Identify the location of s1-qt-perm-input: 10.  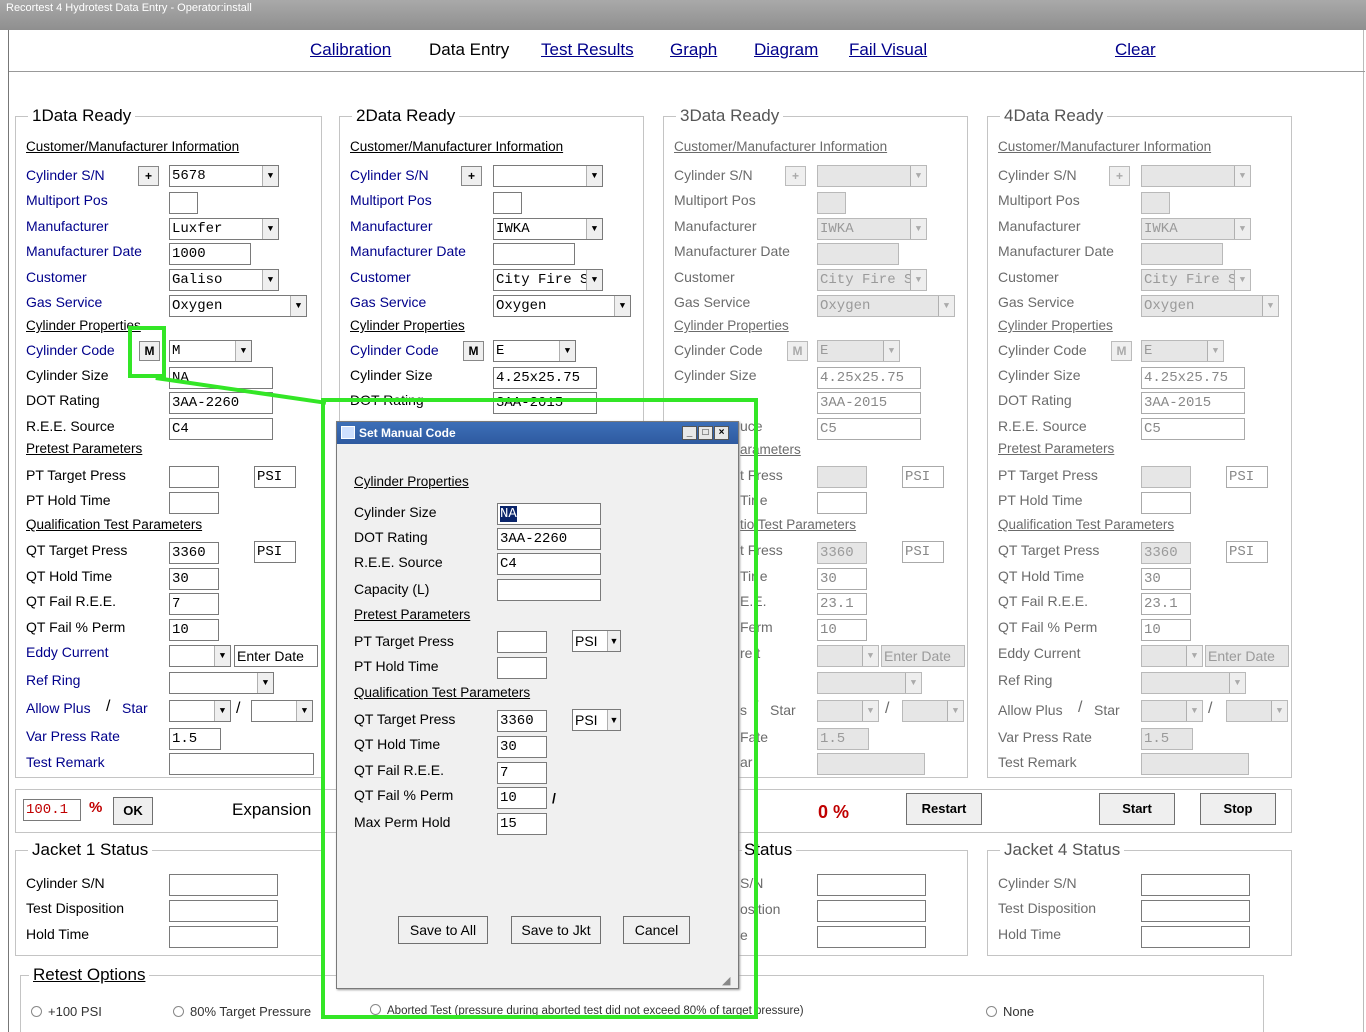
(194, 630).